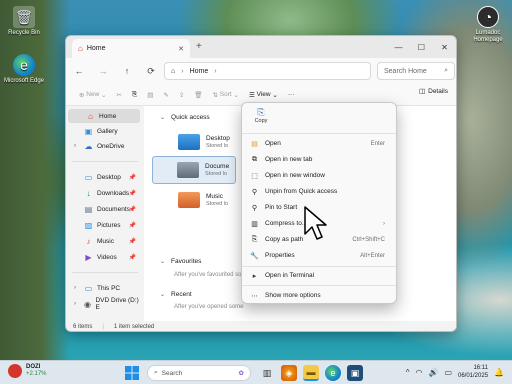 The image size is (512, 384). Describe the element at coordinates (267, 71) in the screenshot. I see `address-bar: ⌂ › Home ›` at that location.